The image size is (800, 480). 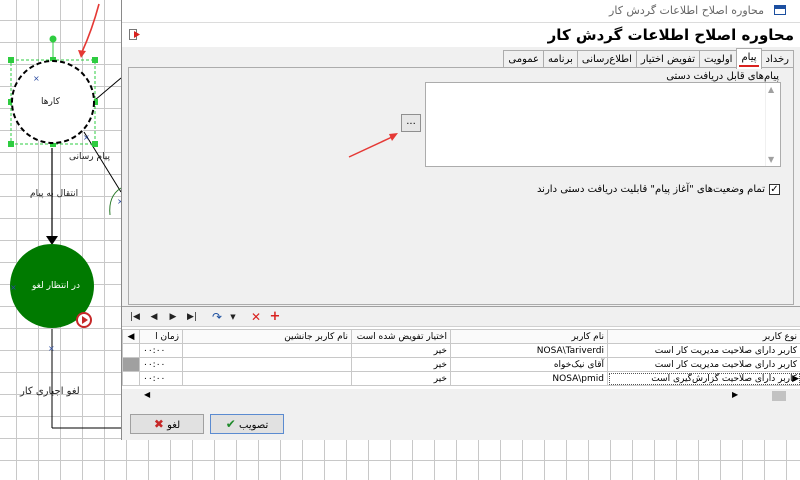 I want to click on tab-message: پیام, so click(x=749, y=58).